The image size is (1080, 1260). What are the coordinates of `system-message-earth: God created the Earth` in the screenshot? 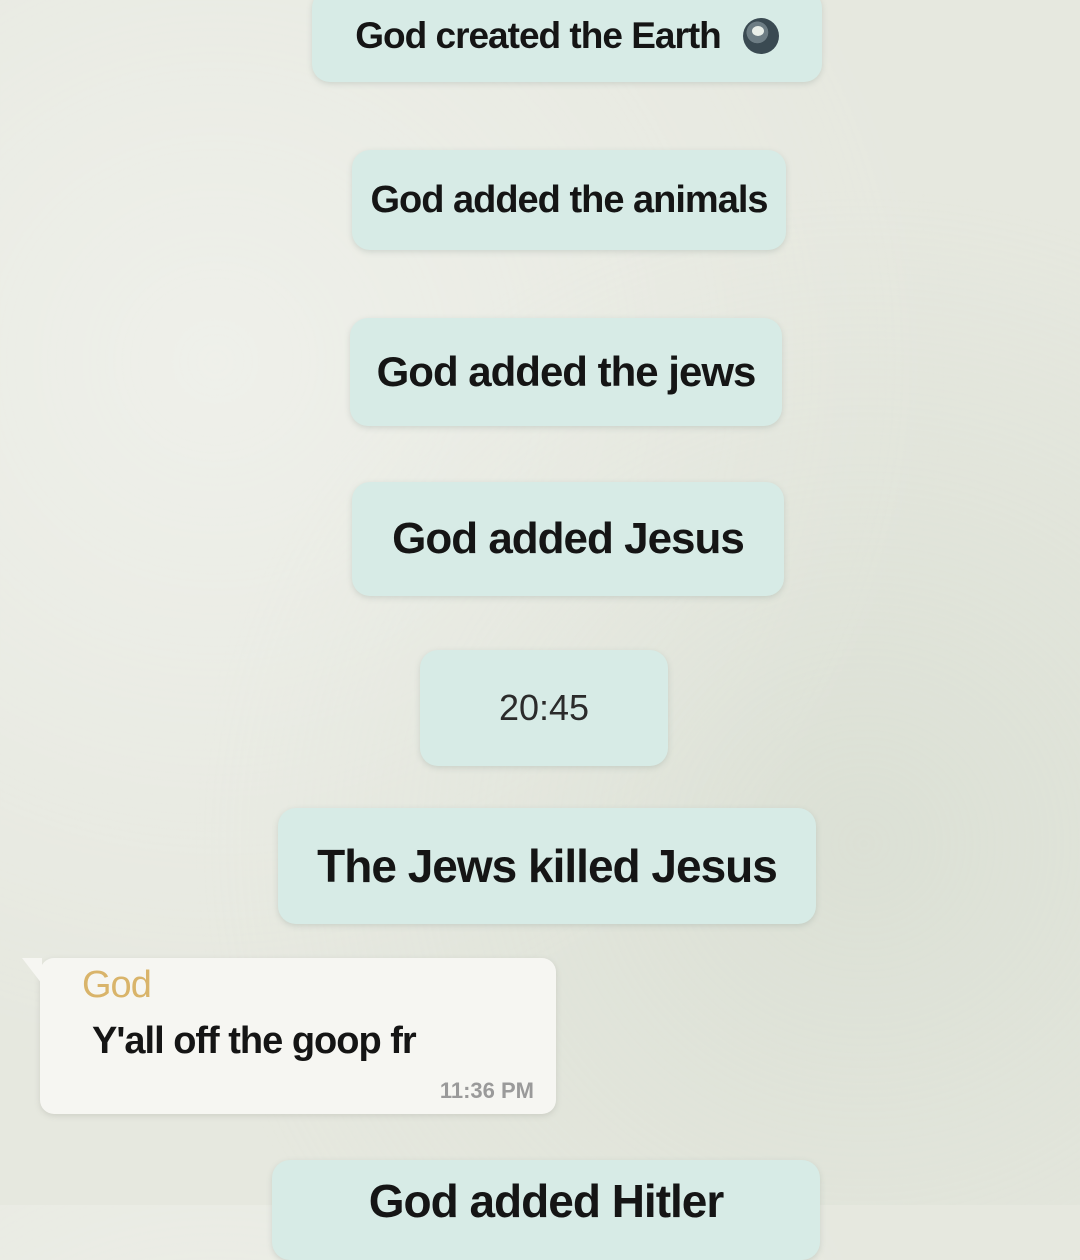 It's located at (567, 41).